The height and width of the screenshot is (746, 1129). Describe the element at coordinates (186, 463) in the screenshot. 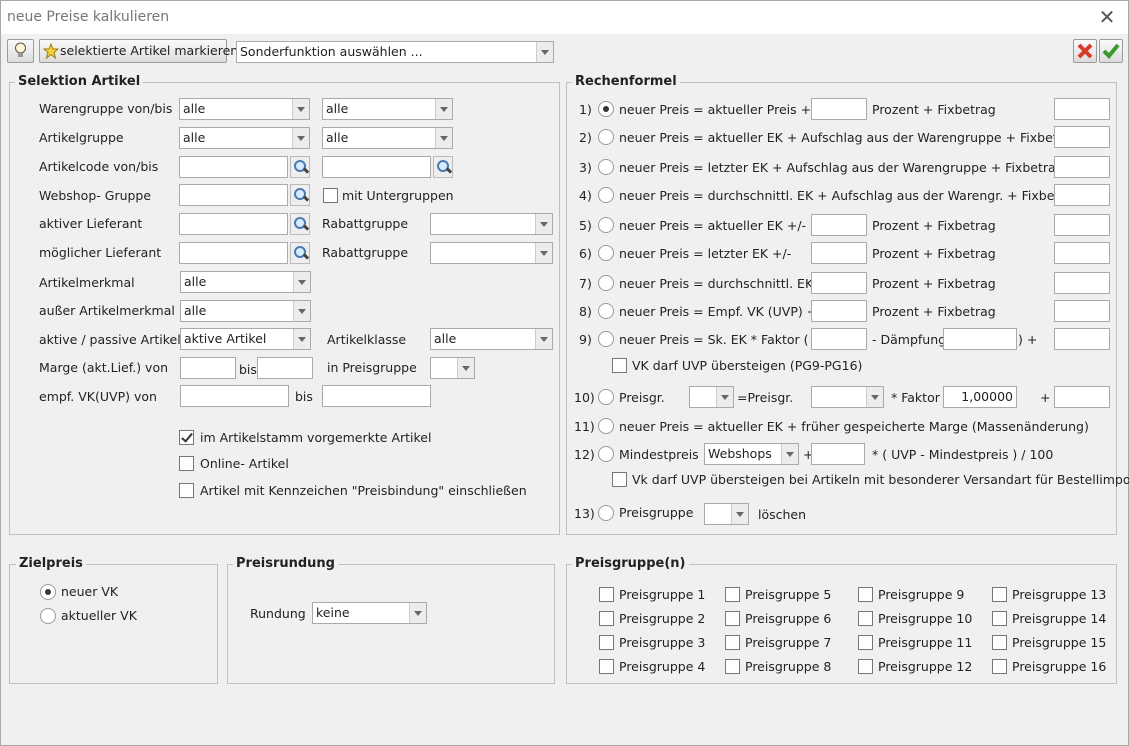

I see `online-artikel-checkbox` at that location.